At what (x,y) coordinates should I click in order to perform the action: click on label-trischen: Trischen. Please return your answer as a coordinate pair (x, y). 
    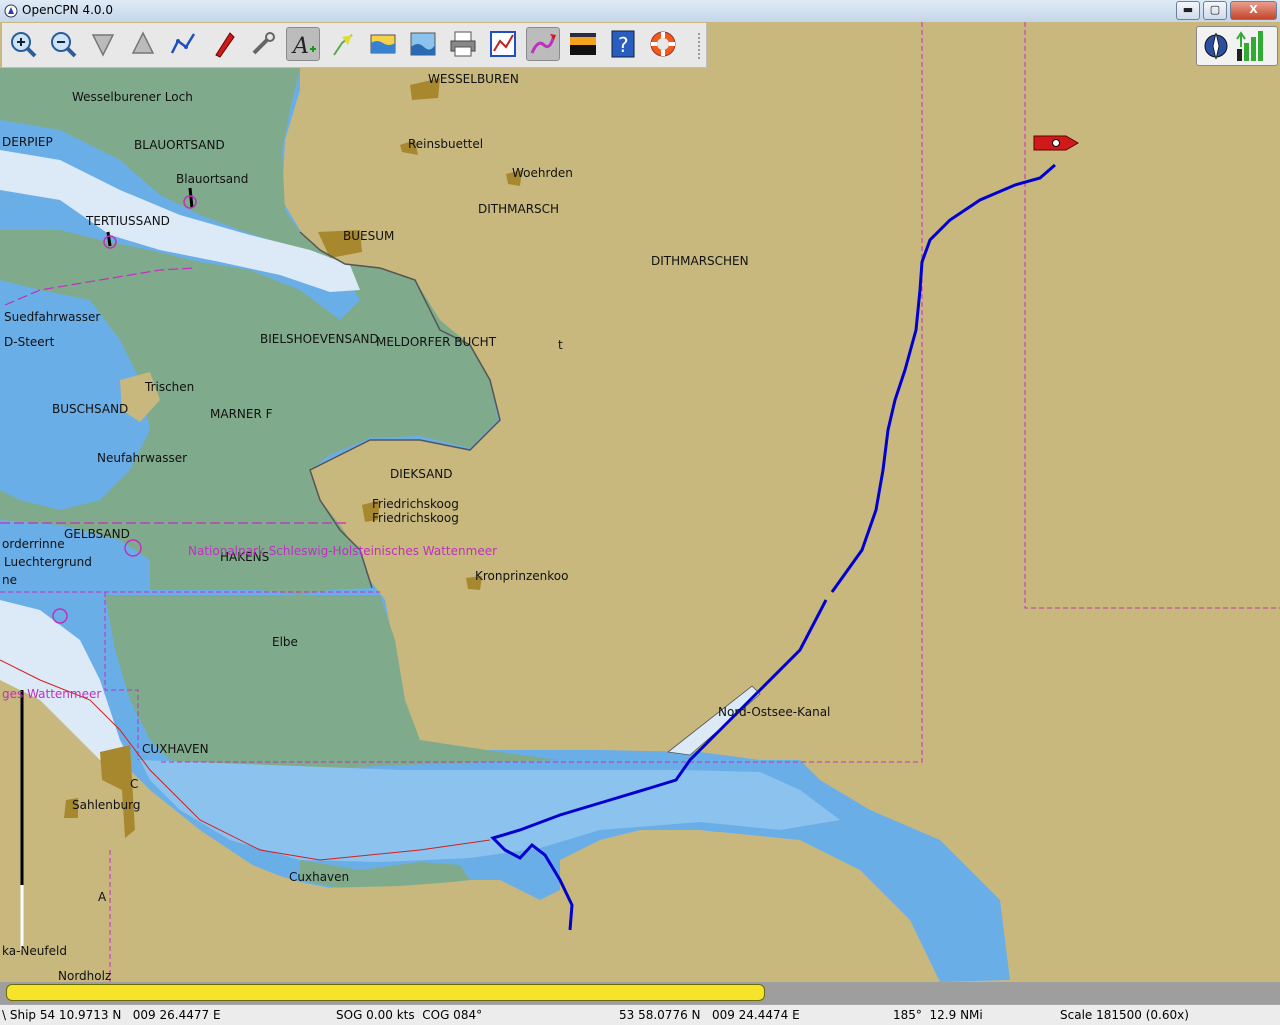
    Looking at the image, I should click on (169, 387).